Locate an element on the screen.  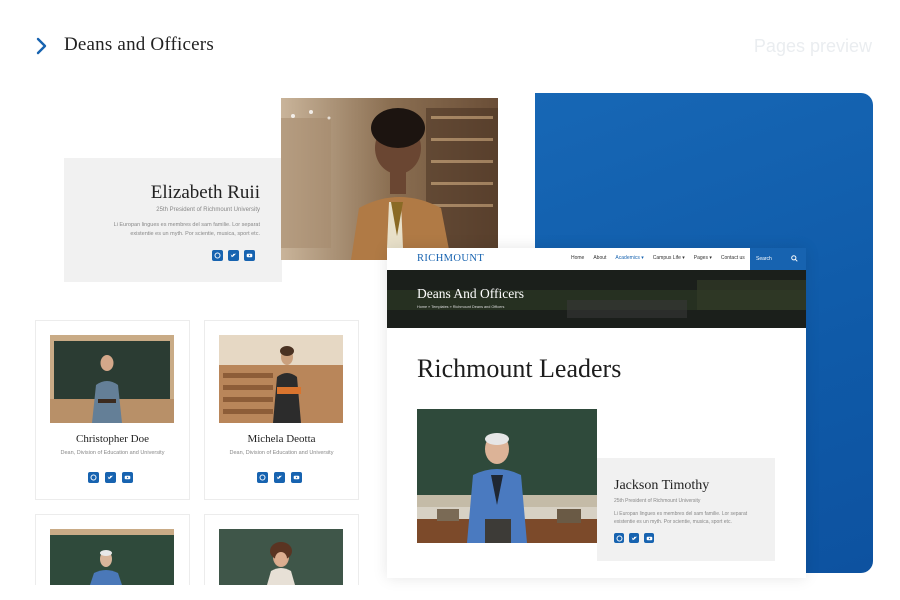
leader-photo is located at coordinates (507, 476).